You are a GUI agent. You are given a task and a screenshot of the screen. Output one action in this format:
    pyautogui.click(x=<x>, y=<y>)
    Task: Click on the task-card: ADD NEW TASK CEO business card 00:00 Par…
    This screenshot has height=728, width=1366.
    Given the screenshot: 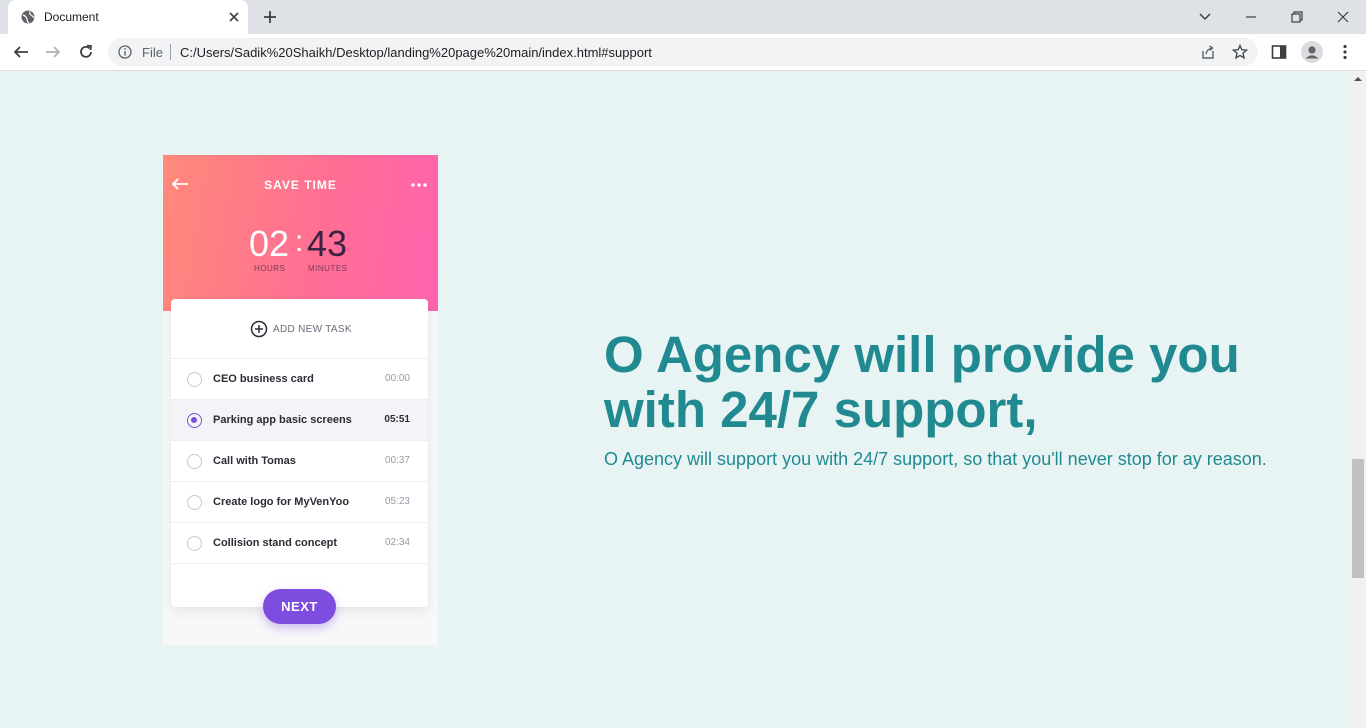 What is the action you would take?
    pyautogui.click(x=299, y=453)
    